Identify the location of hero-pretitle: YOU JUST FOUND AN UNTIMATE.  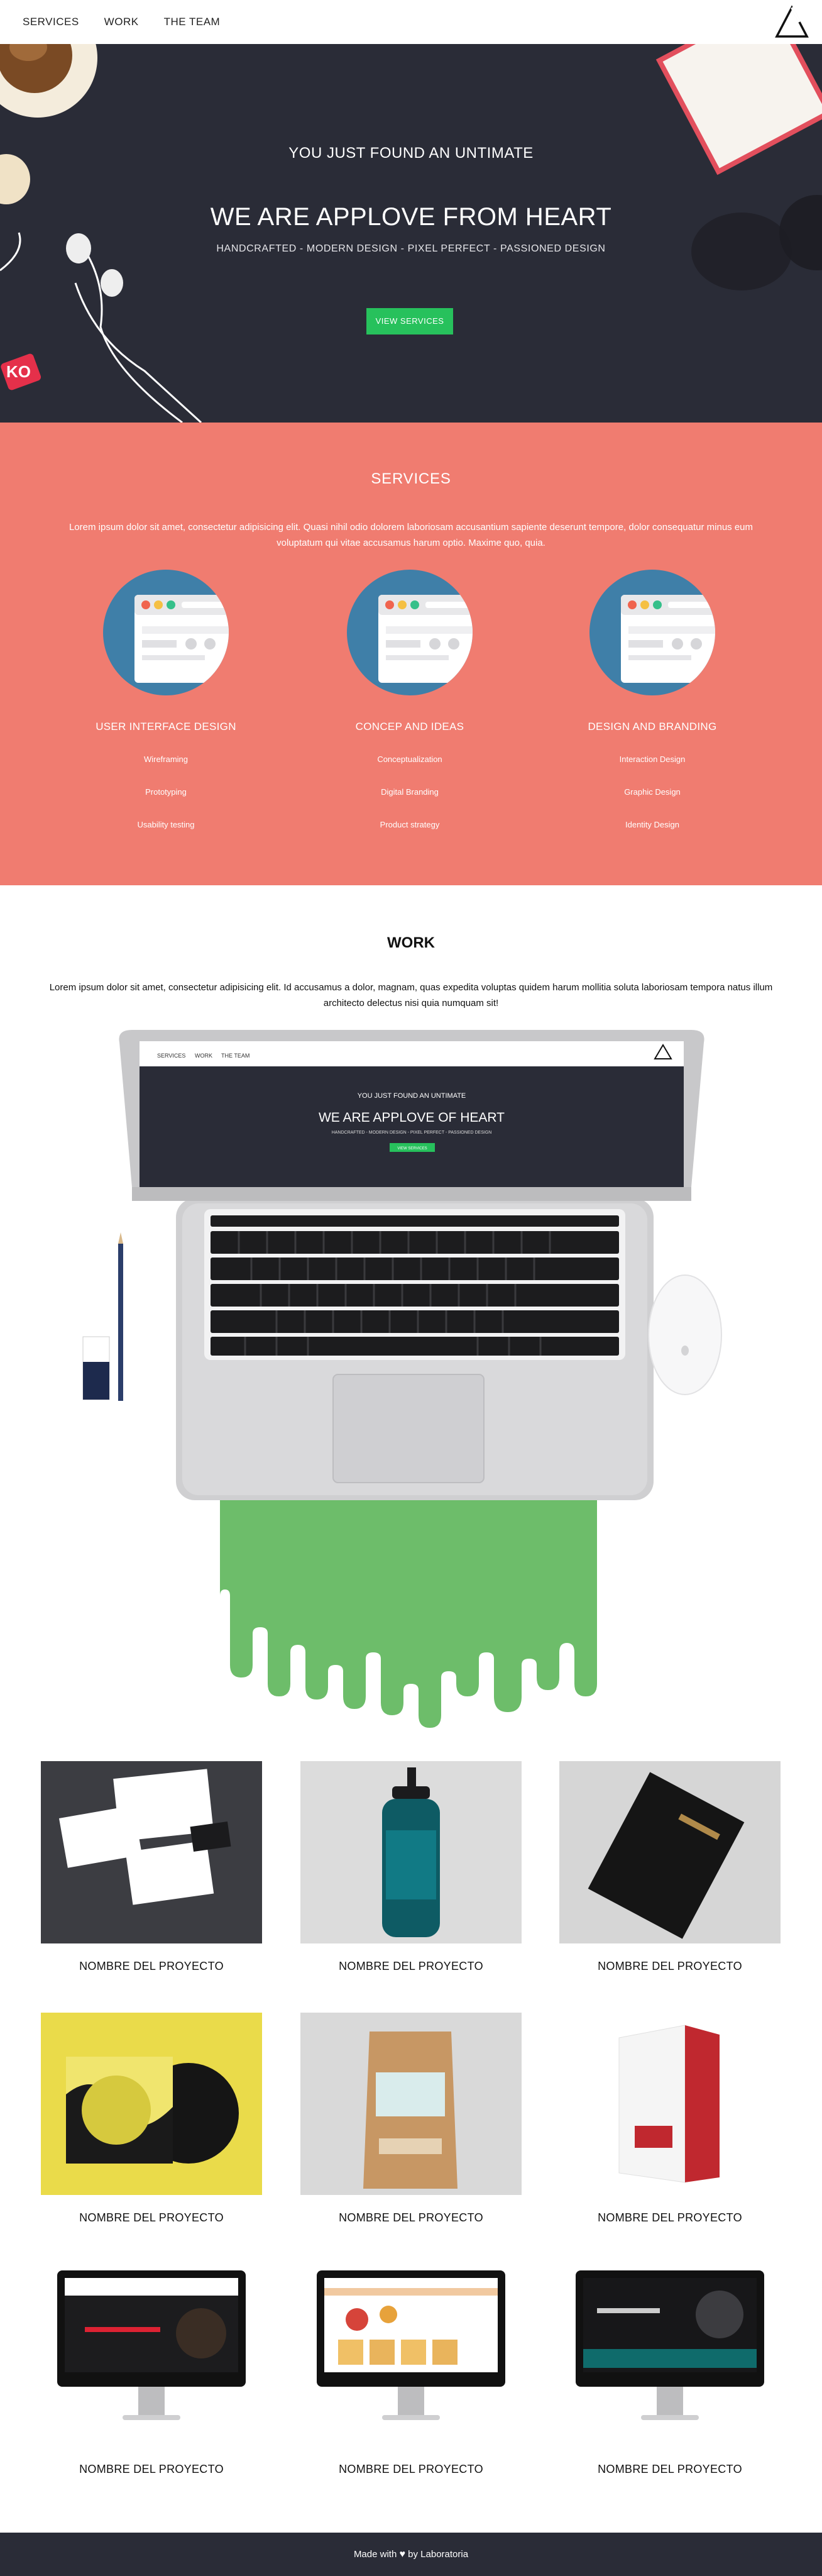
(411, 153).